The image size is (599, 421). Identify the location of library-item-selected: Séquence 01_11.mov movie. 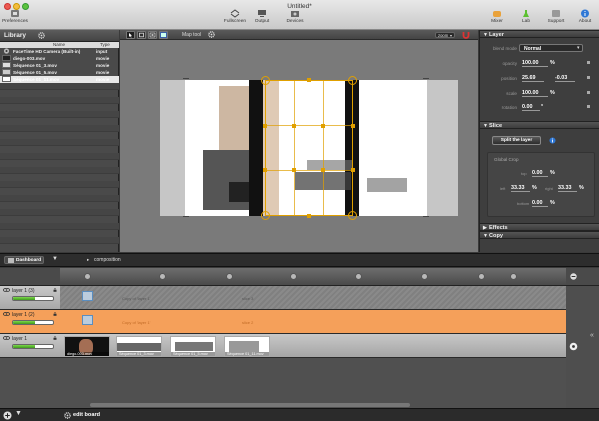
(59, 79).